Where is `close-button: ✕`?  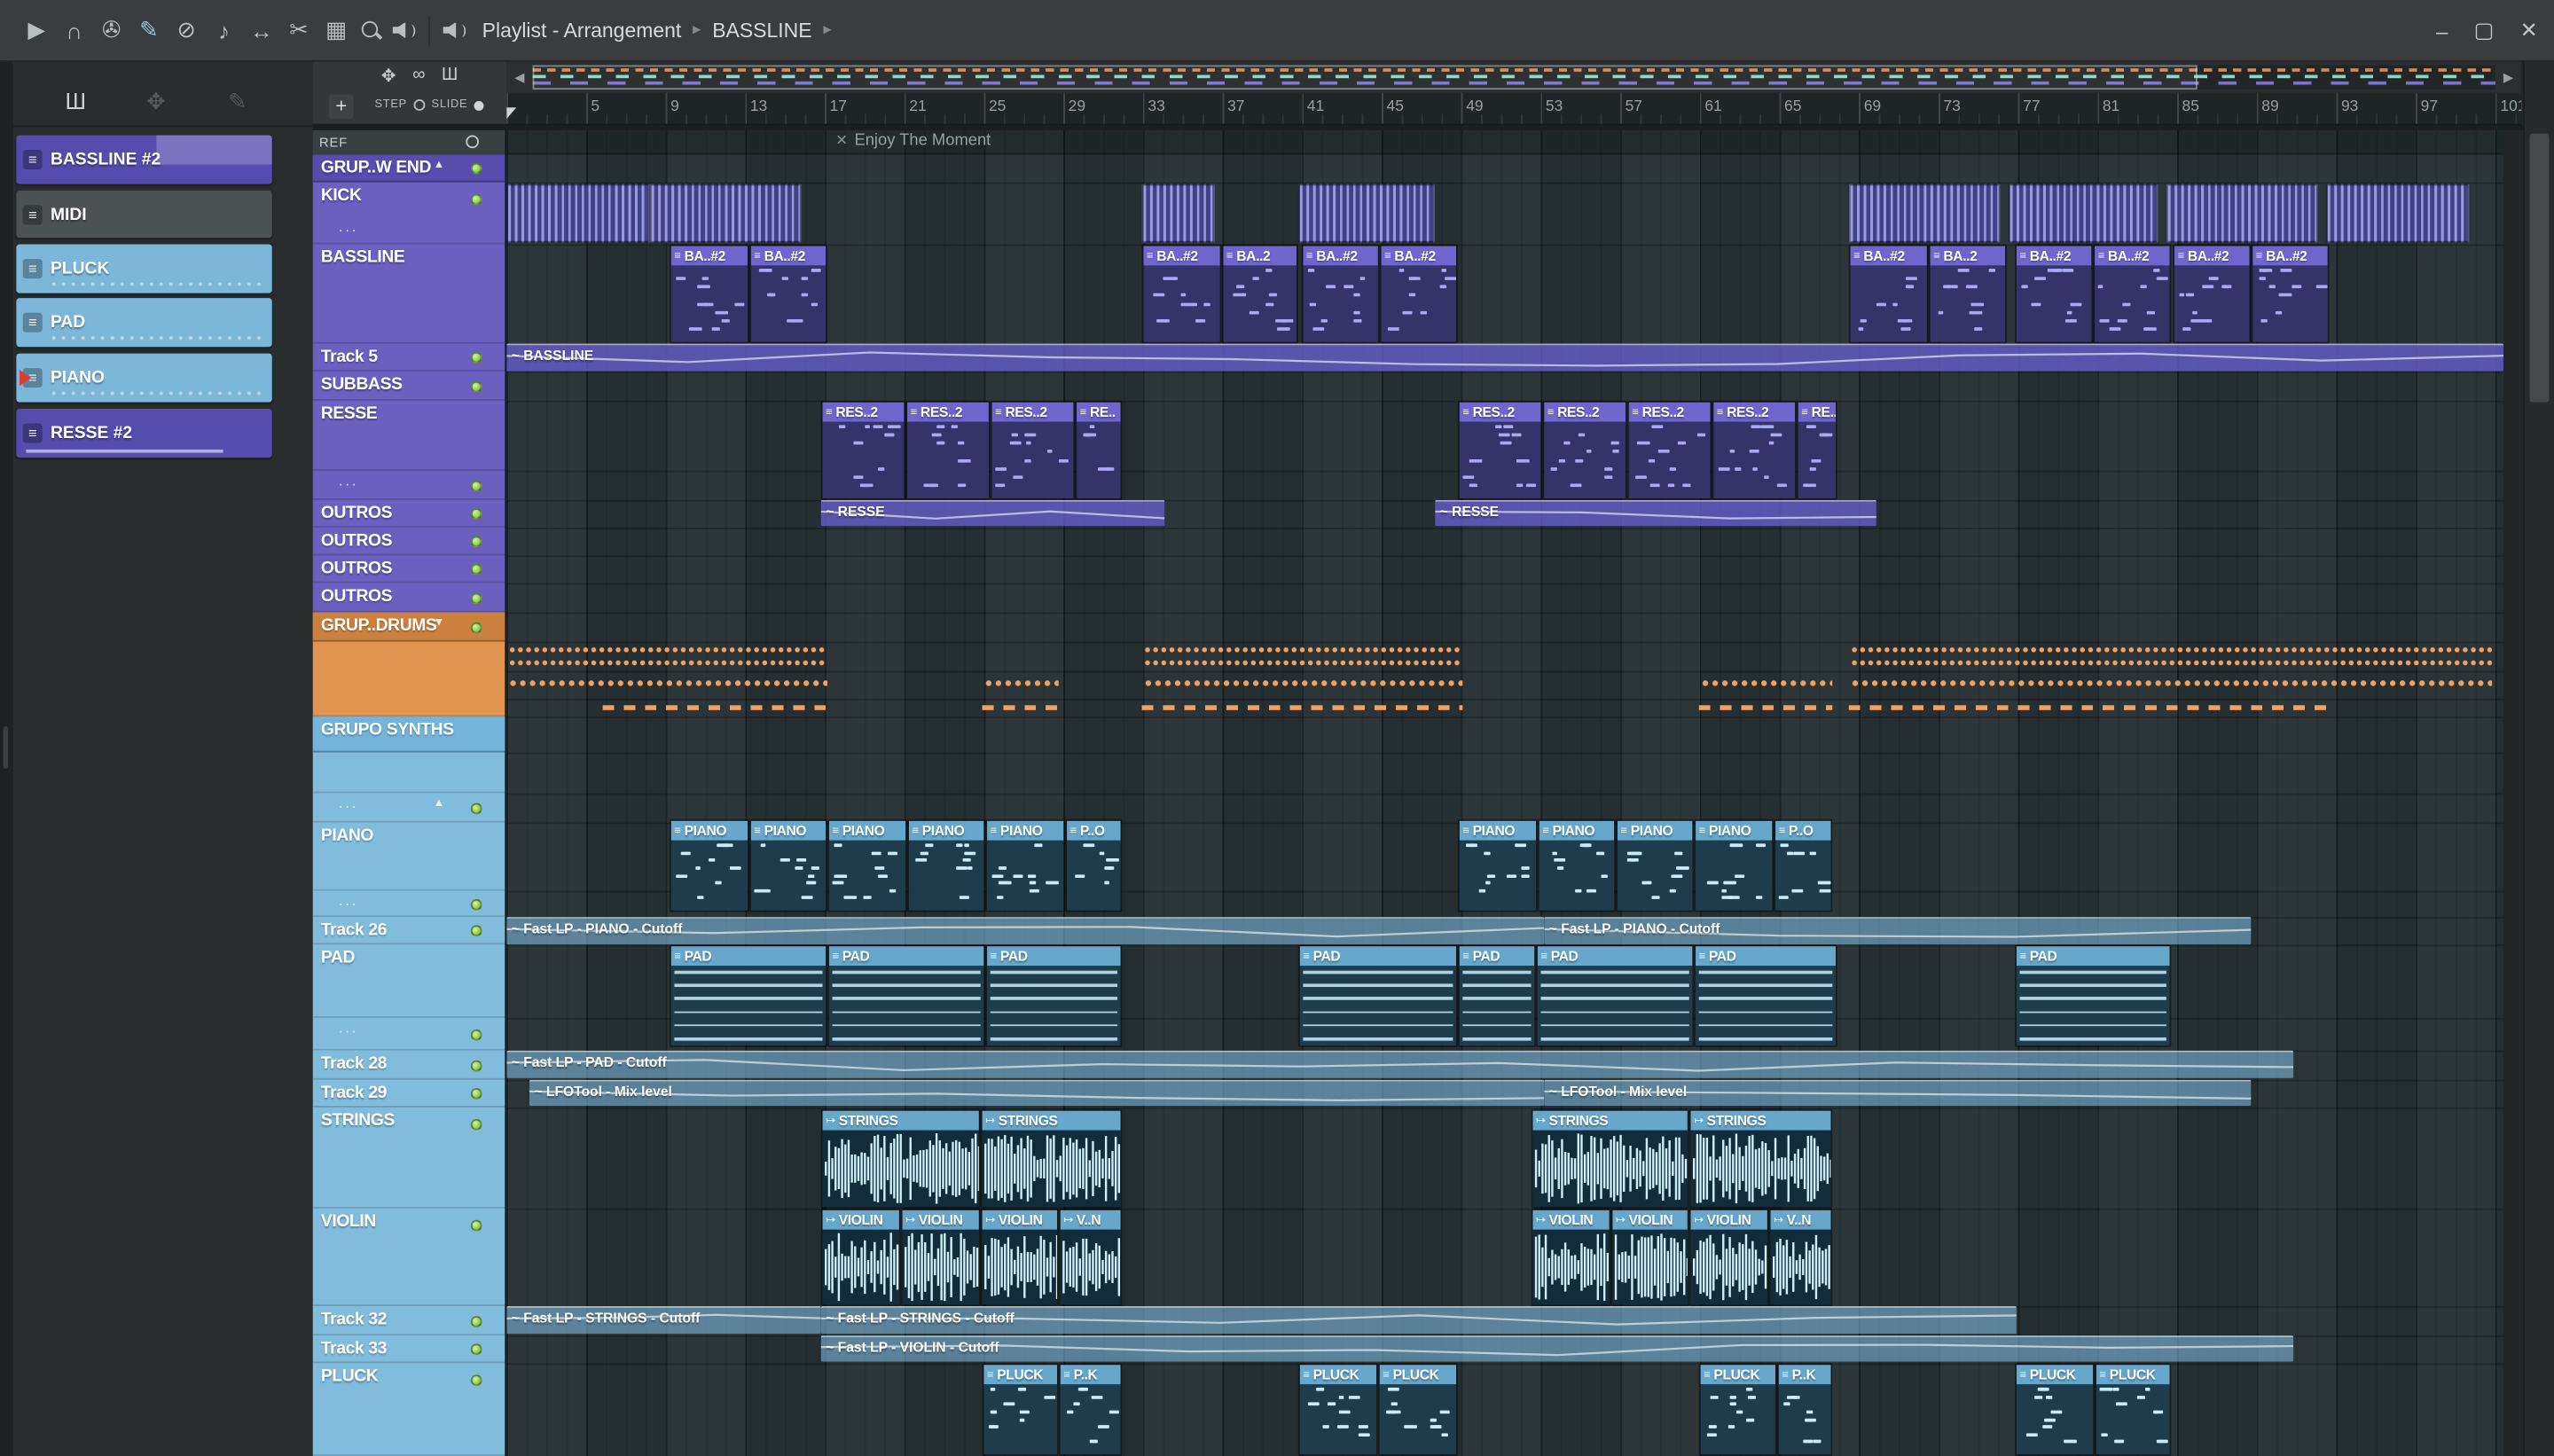 close-button: ✕ is located at coordinates (2529, 30).